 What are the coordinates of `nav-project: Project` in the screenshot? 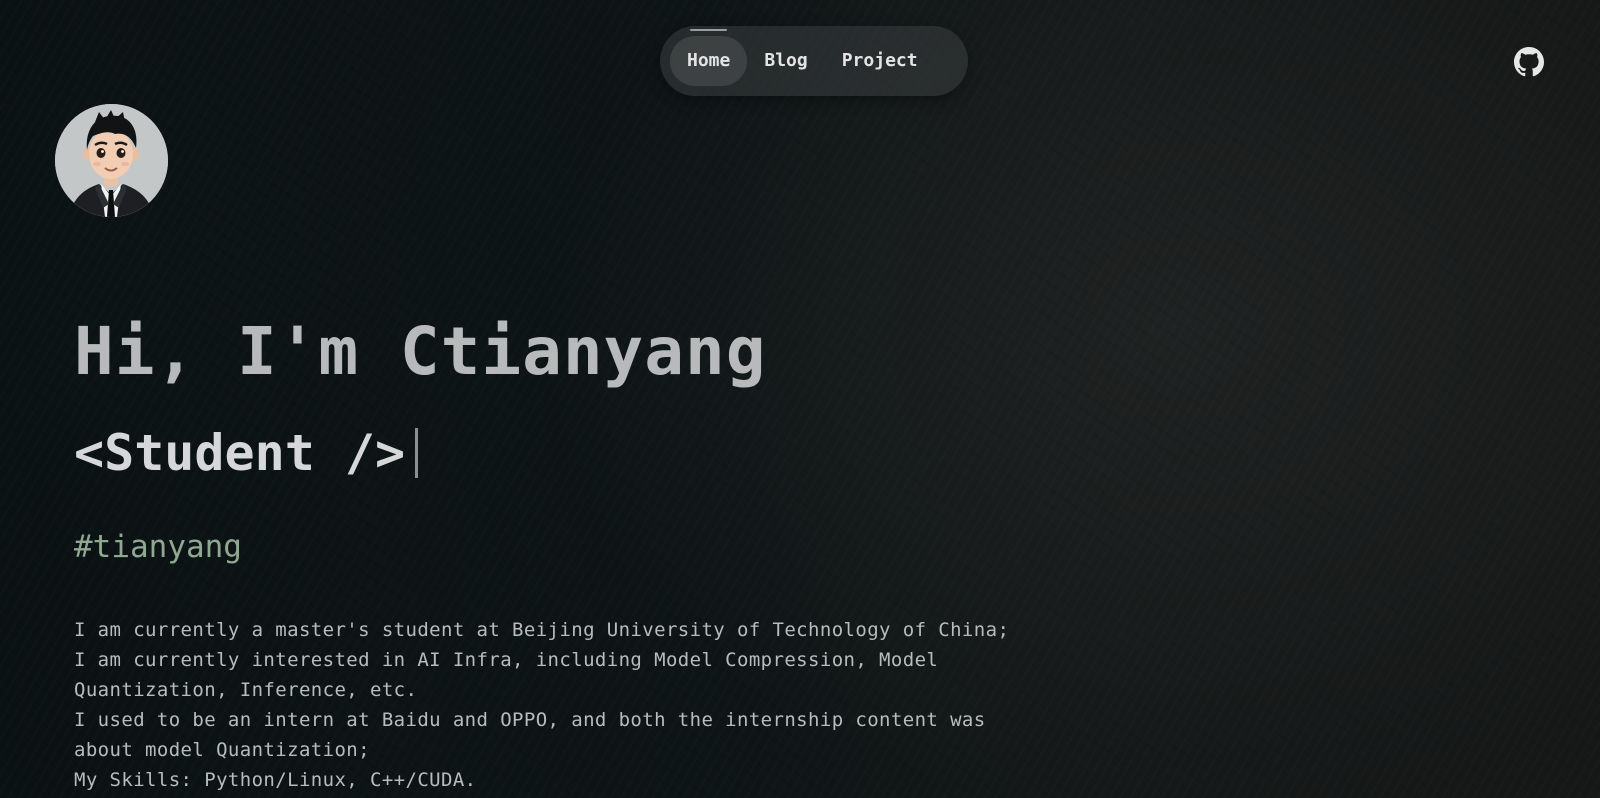 It's located at (880, 61).